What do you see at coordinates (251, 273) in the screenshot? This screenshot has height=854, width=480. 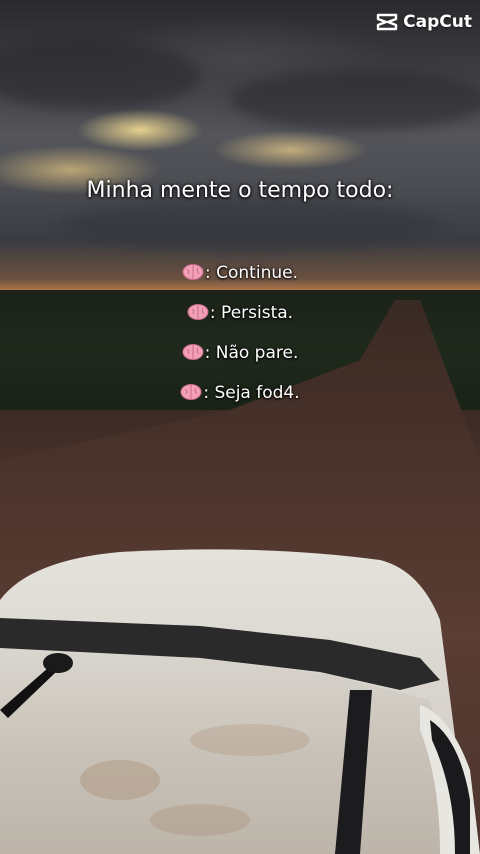 I see `caption-line-text: : Continue.` at bounding box center [251, 273].